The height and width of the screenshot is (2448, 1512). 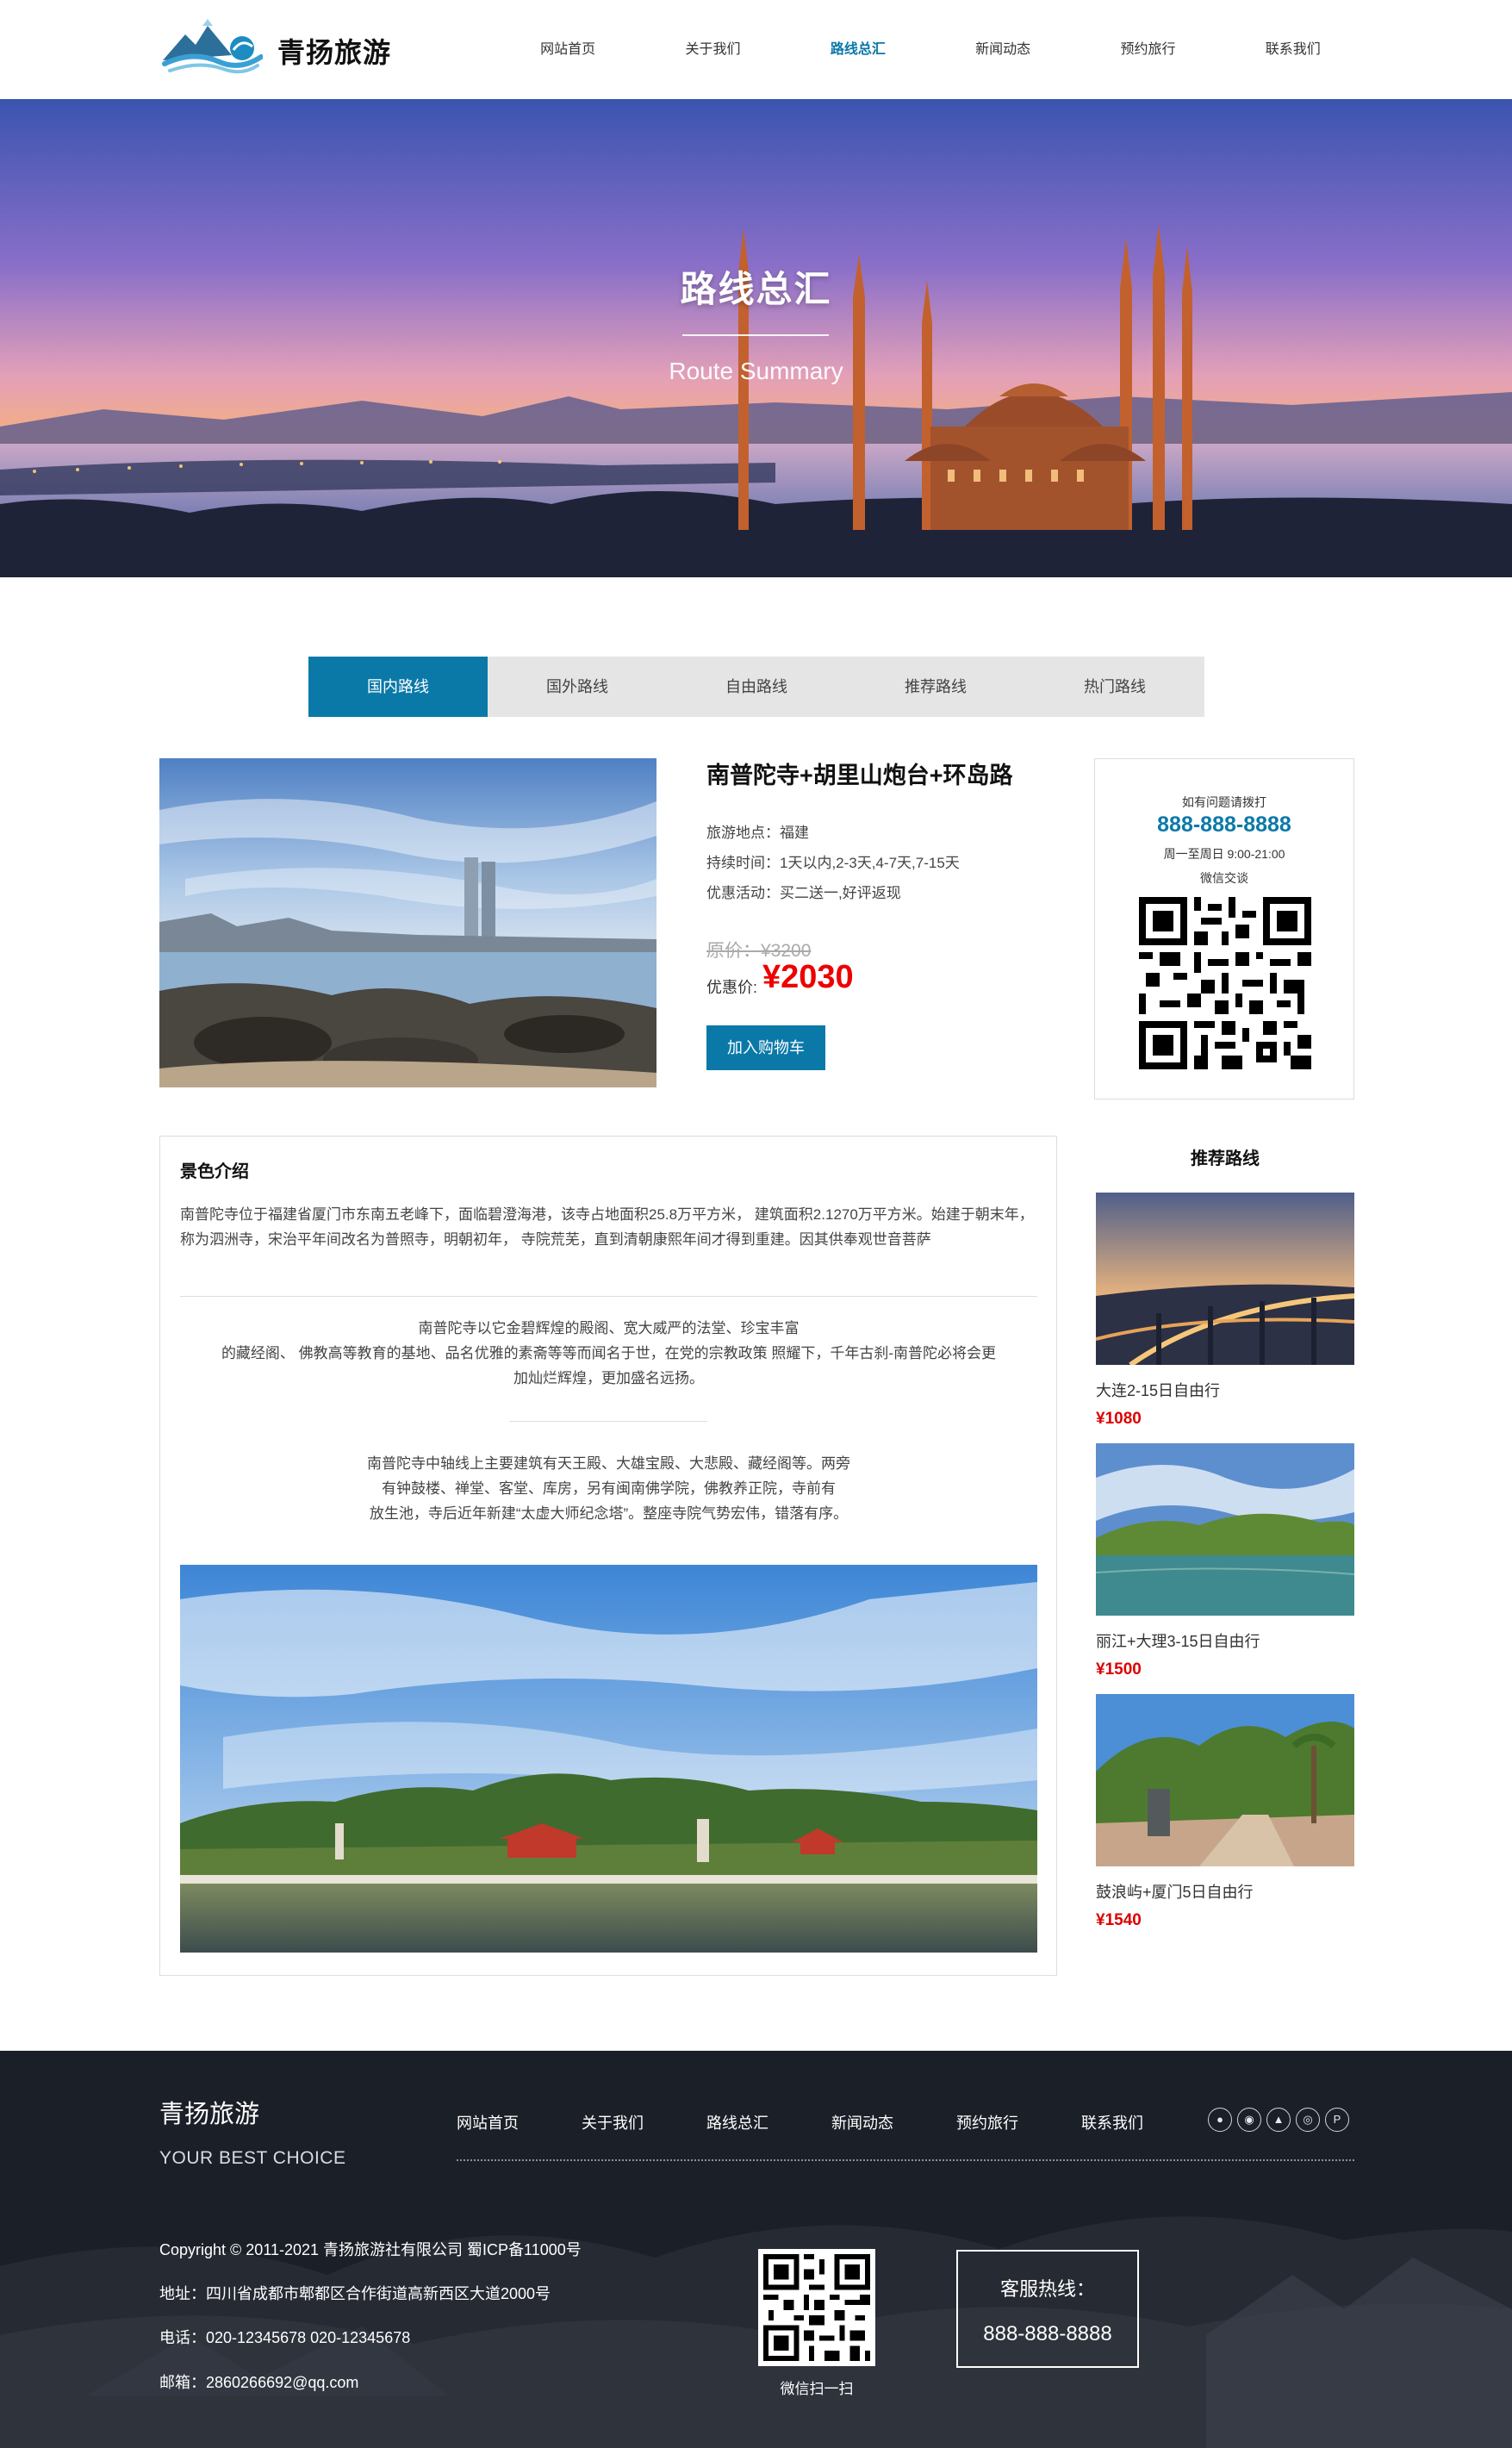 I want to click on p-icon: P, so click(x=1337, y=2120).